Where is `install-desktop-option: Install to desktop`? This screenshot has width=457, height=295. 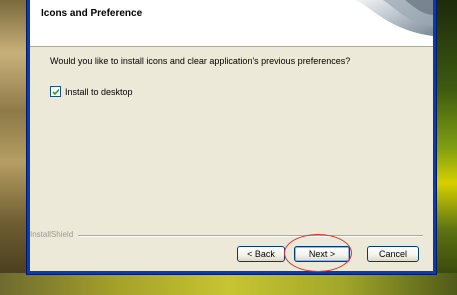 install-desktop-option: Install to desktop is located at coordinates (91, 91).